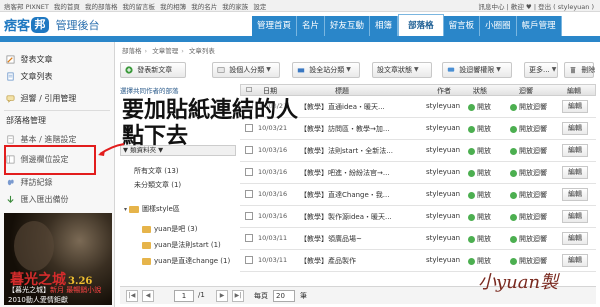  What do you see at coordinates (184, 296) in the screenshot?
I see `page-input: 1` at bounding box center [184, 296].